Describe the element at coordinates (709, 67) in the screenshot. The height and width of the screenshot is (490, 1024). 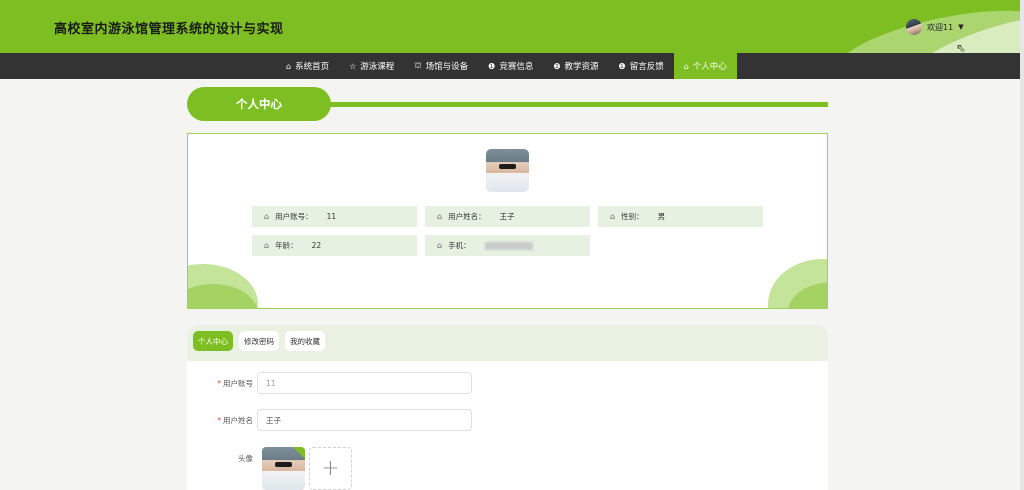
I see `nav-label: 个人中心` at that location.